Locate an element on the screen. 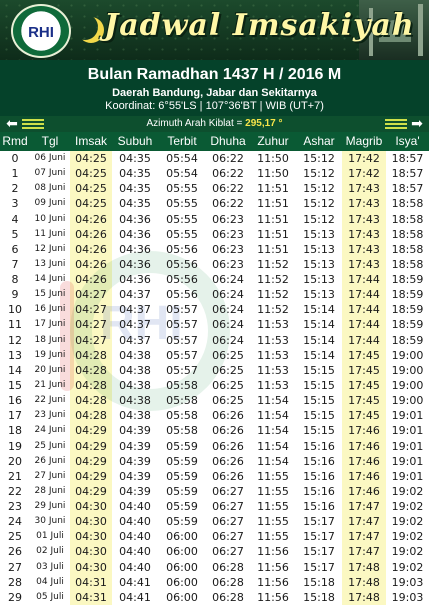 Image resolution: width=429 pixels, height=605 pixels. cell-dhuha: 06:27 is located at coordinates (228, 491).